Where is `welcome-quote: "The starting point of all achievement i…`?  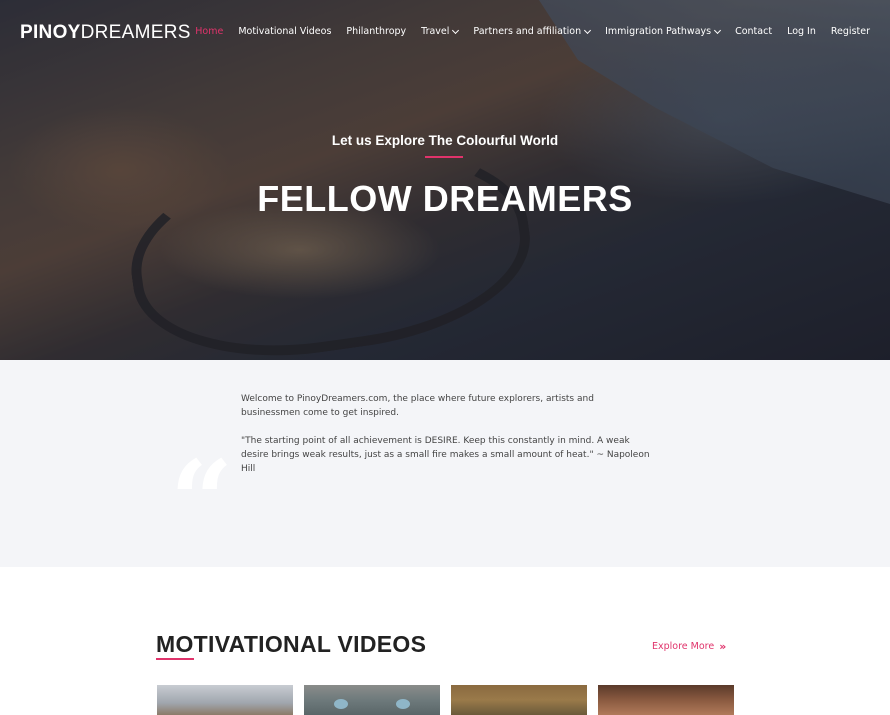
welcome-quote: "The starting point of all achievement i… is located at coordinates (445, 455).